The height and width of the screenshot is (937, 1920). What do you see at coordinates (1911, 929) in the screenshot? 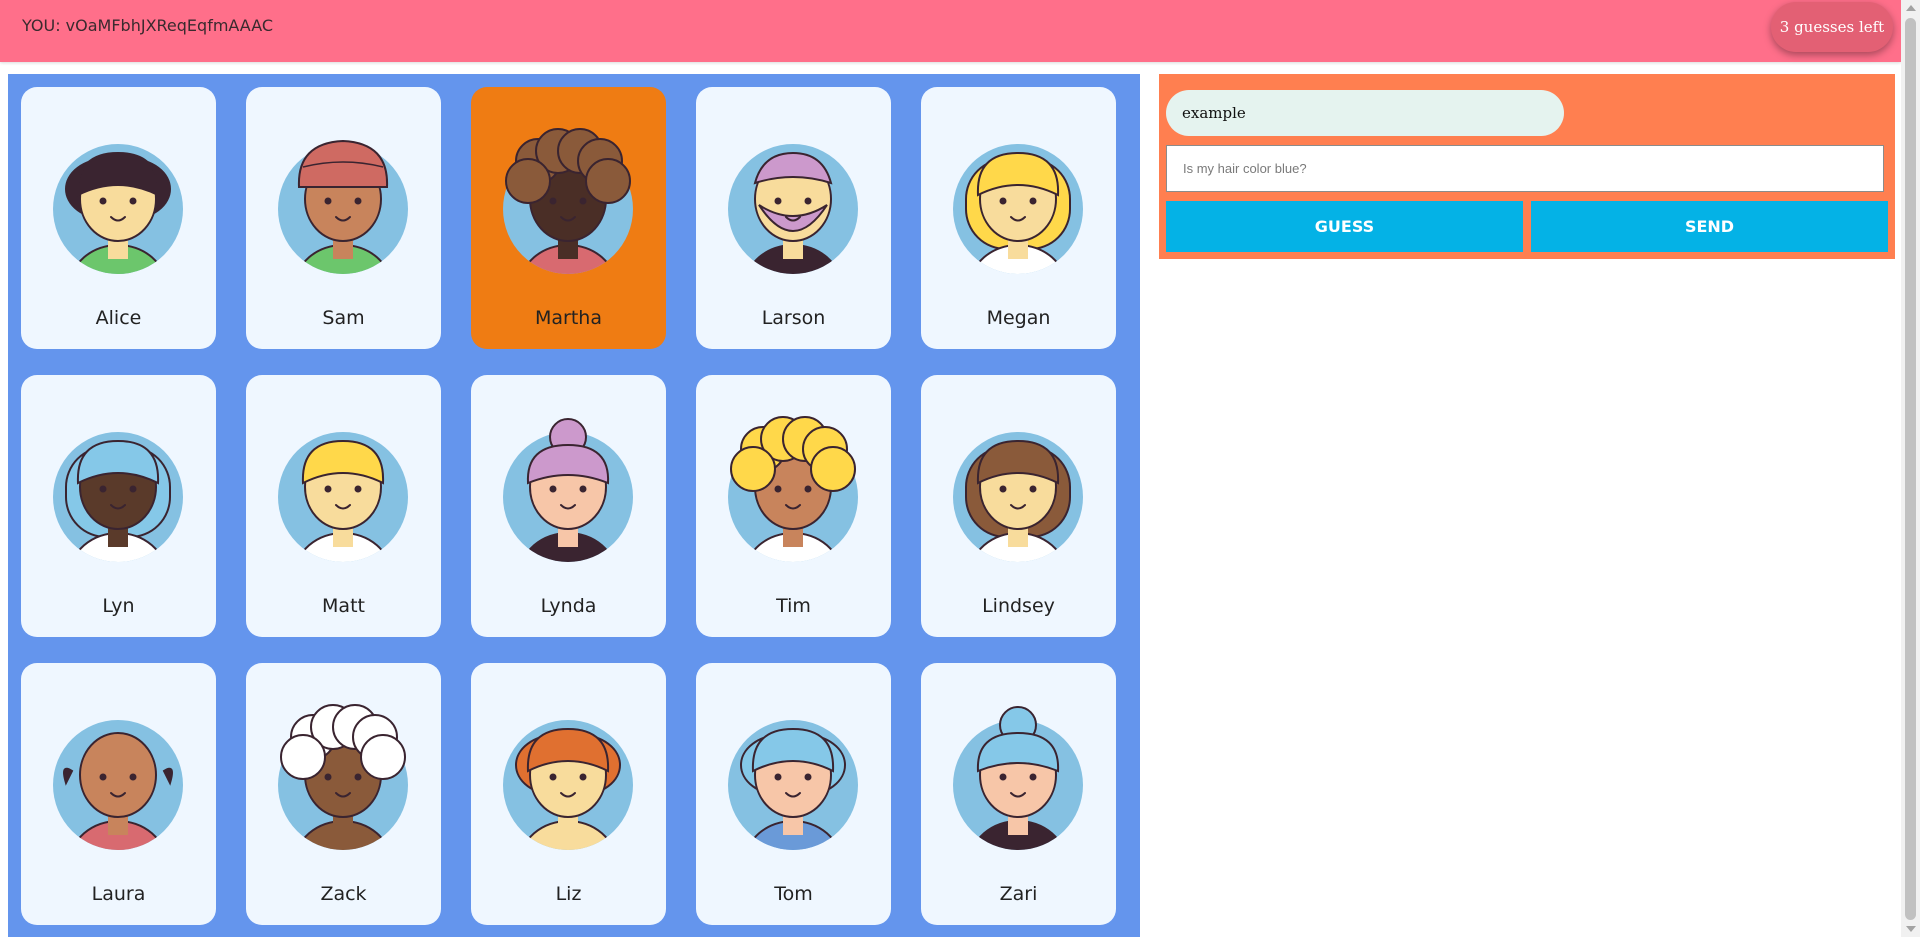
I see `scroll-down-arrow-icon` at bounding box center [1911, 929].